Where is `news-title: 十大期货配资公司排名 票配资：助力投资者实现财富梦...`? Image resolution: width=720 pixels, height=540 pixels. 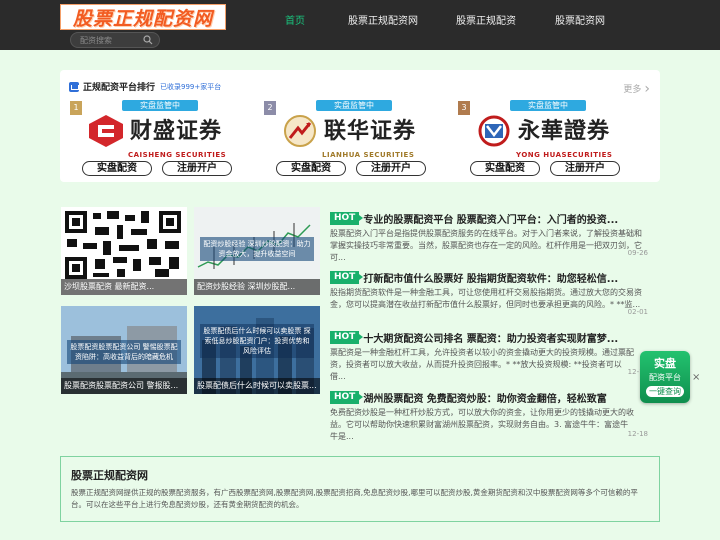
news-title: 十大期货配资公司排名 票配资：助力投资者实现财富梦... is located at coordinates (504, 337).